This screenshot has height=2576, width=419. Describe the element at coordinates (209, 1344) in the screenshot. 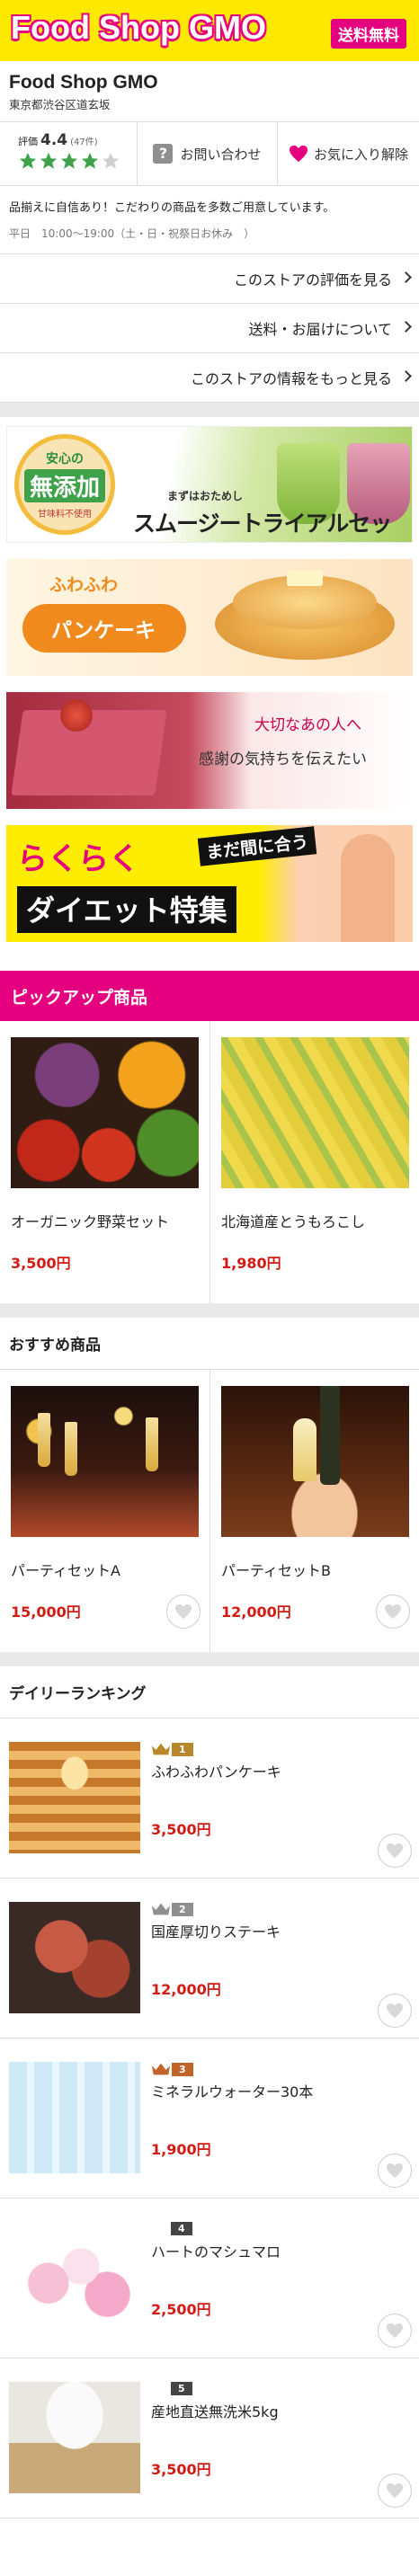

I see `recommended-section-title: おすすめ商品` at that location.